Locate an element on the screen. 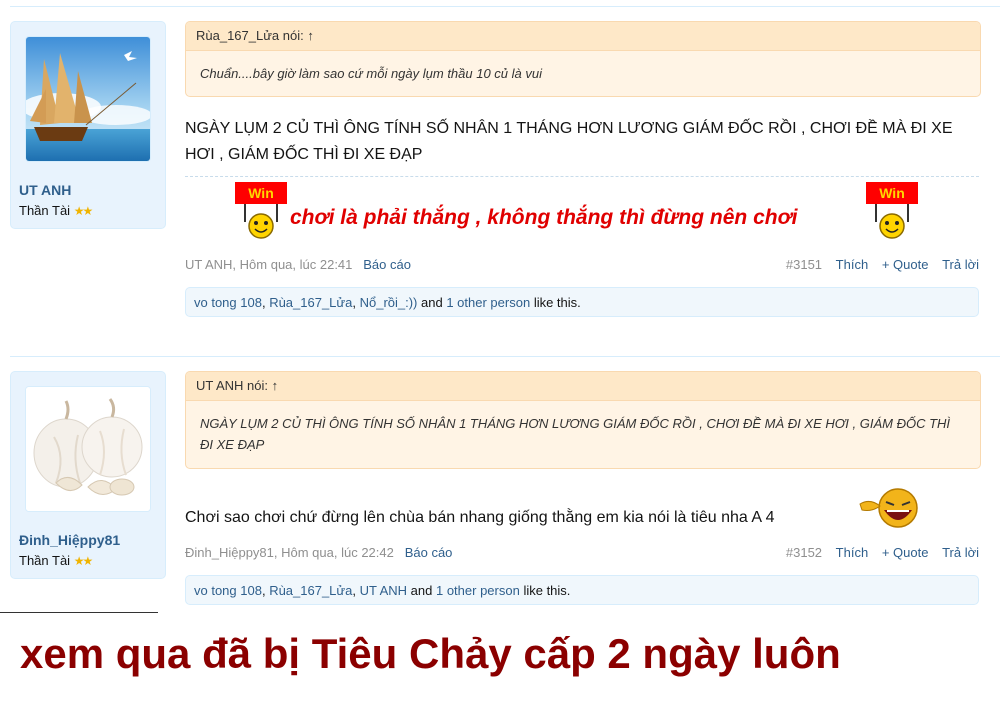  quote-author: Rùa_167_Lửa nói: ↑ is located at coordinates (583, 36).